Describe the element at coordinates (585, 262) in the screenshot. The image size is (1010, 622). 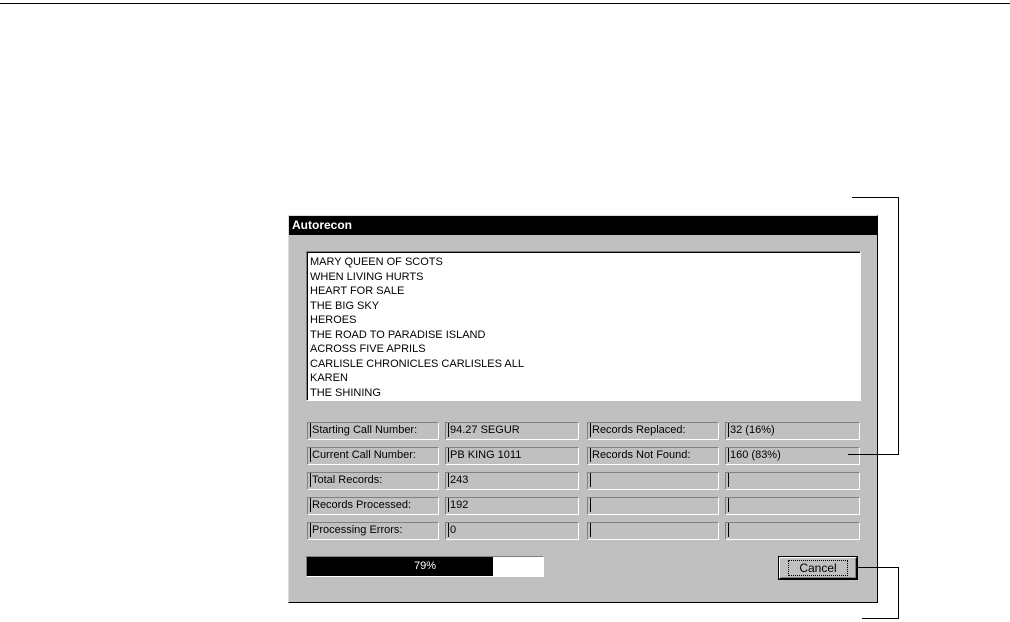
I see `list-item: MARY QUEEN OF SCOTS` at that location.